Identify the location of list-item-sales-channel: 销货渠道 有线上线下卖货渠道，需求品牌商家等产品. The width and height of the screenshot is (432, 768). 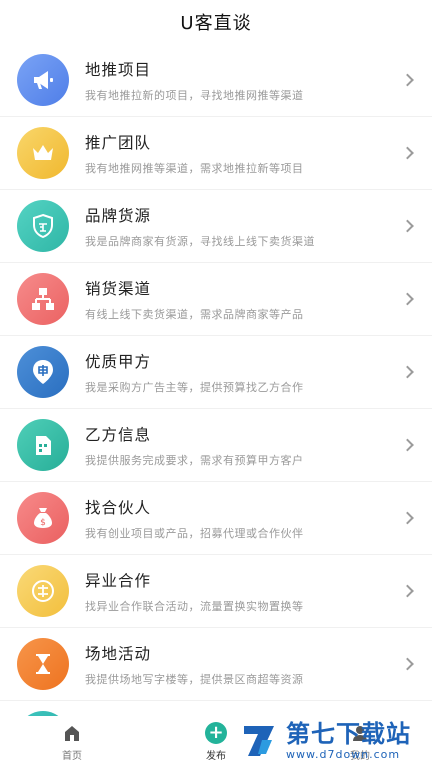
(216, 299).